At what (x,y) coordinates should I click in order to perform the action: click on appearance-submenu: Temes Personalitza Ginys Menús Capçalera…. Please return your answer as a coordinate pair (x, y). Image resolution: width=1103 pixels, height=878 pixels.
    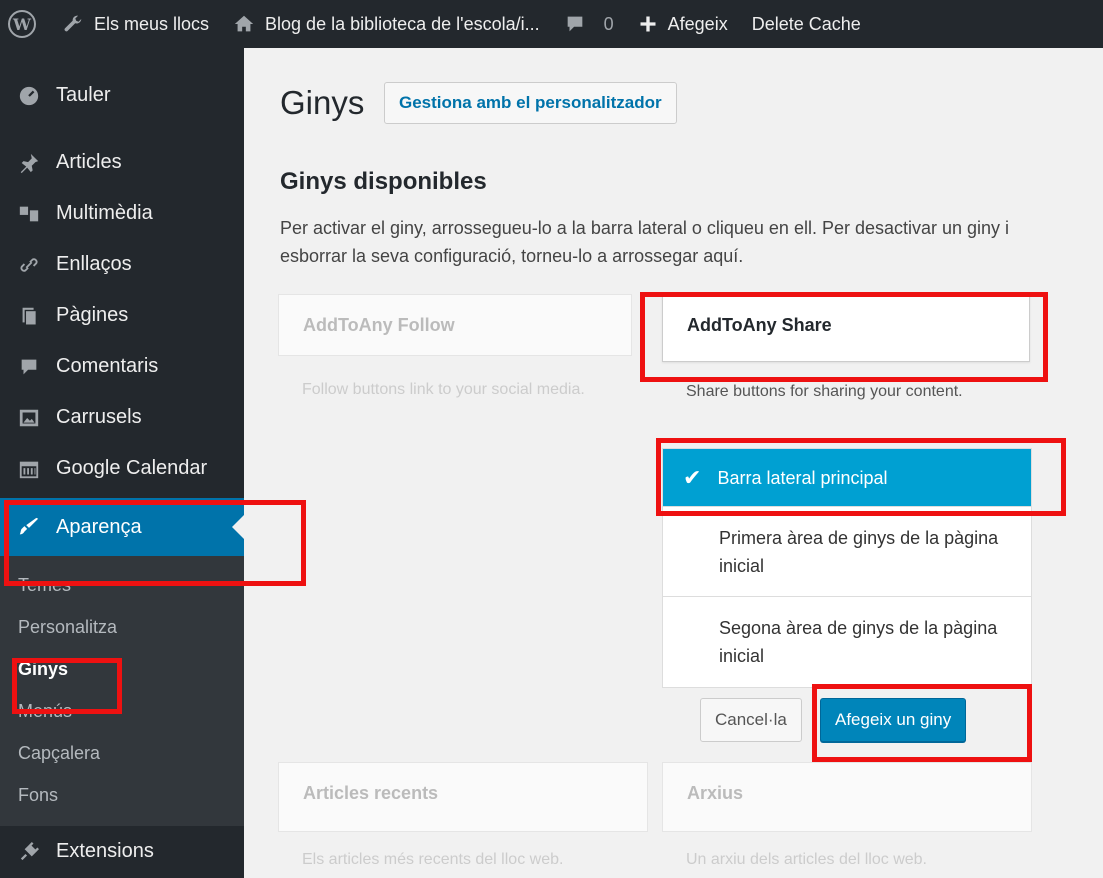
    Looking at the image, I should click on (122, 691).